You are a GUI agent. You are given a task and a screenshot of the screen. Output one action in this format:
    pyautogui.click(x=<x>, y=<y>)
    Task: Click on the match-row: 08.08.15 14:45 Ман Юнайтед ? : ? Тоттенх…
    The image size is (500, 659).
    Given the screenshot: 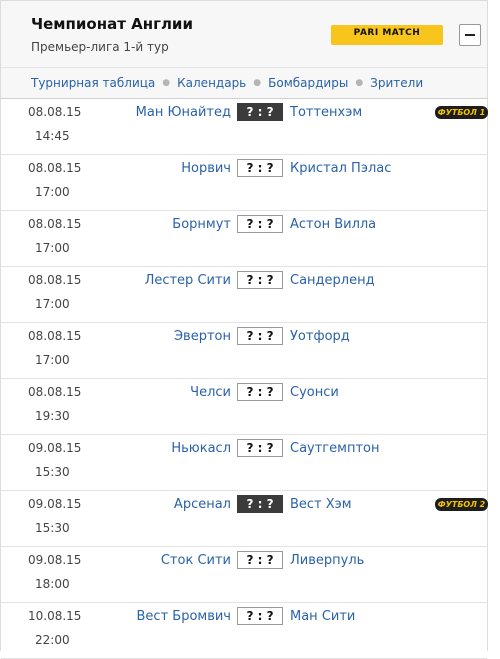 What is the action you would take?
    pyautogui.click(x=244, y=127)
    